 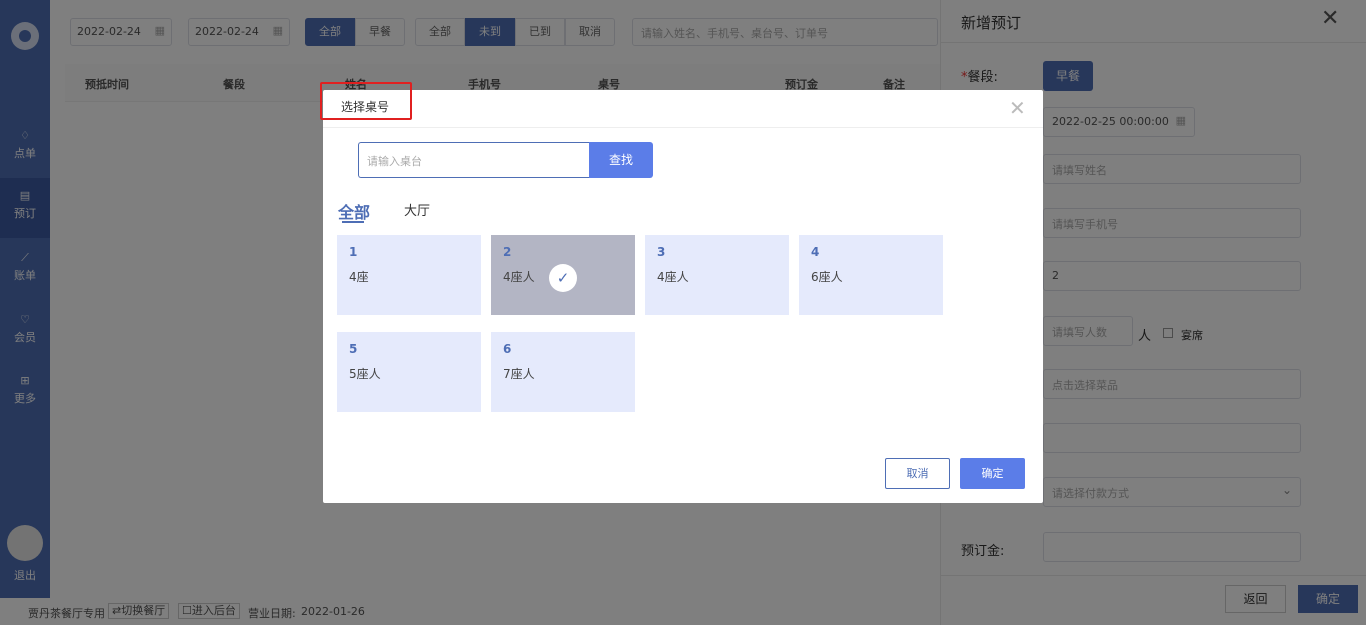 What do you see at coordinates (621, 160) in the screenshot?
I see `search-button: 查找` at bounding box center [621, 160].